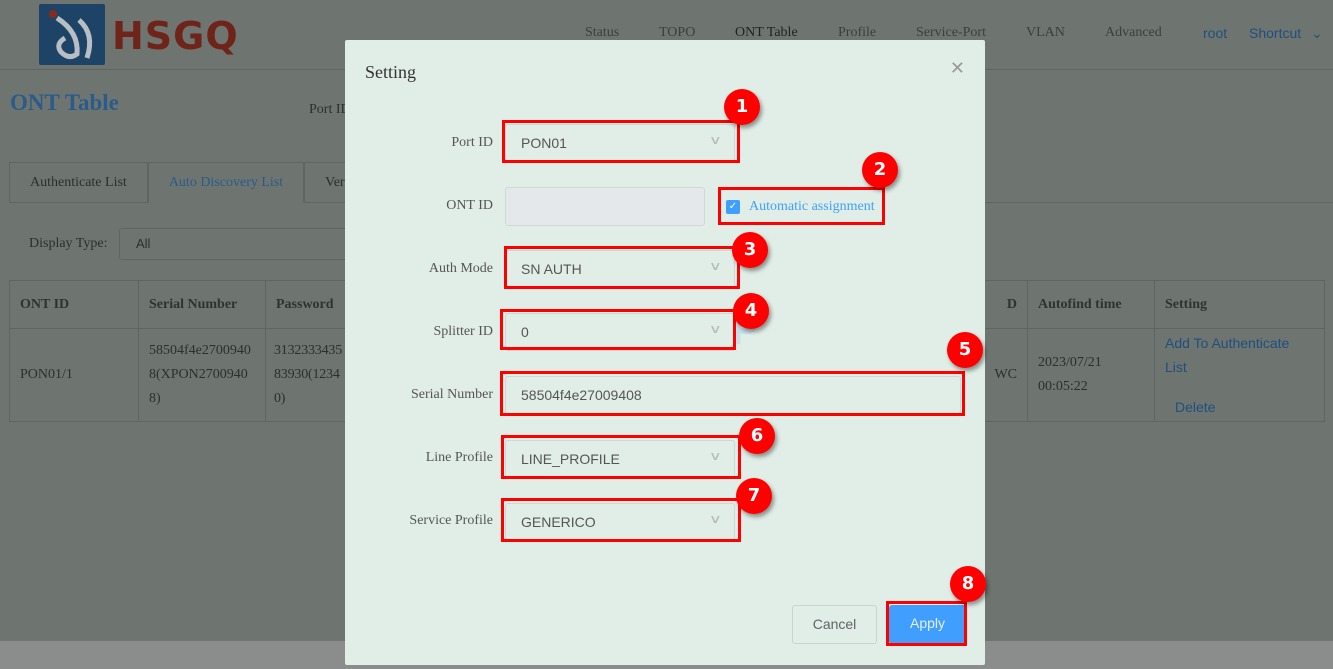 Image resolution: width=1333 pixels, height=669 pixels. Describe the element at coordinates (64, 102) in the screenshot. I see `page-title: ONT Table` at that location.